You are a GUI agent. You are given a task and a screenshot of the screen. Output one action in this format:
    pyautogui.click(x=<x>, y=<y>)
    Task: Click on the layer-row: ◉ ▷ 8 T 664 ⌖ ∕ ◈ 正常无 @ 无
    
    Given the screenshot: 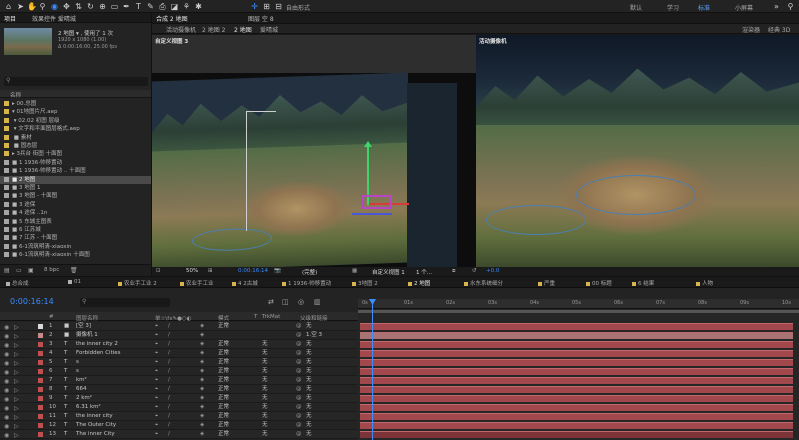 What is the action you would take?
    pyautogui.click(x=179, y=389)
    